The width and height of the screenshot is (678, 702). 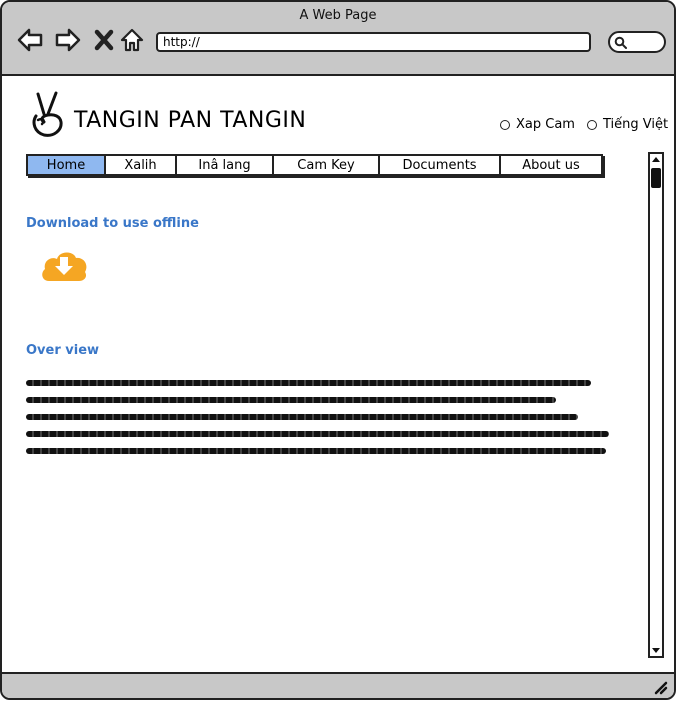 I want to click on tab-cam-key: Cam Key, so click(x=327, y=165).